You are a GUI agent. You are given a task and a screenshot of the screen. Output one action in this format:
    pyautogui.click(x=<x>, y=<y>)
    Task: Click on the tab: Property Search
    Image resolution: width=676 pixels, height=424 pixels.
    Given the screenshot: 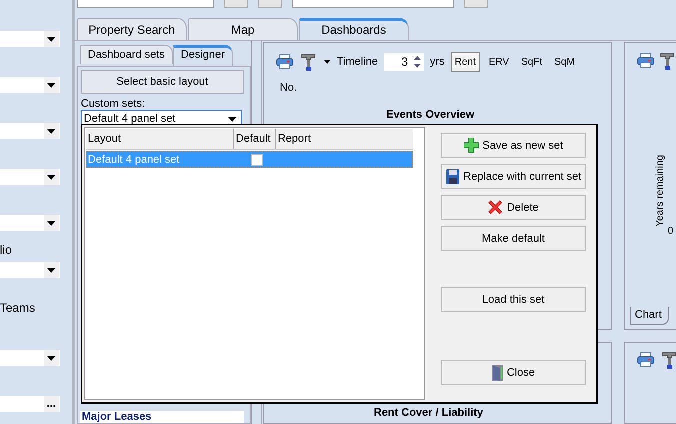 What is the action you would take?
    pyautogui.click(x=132, y=29)
    